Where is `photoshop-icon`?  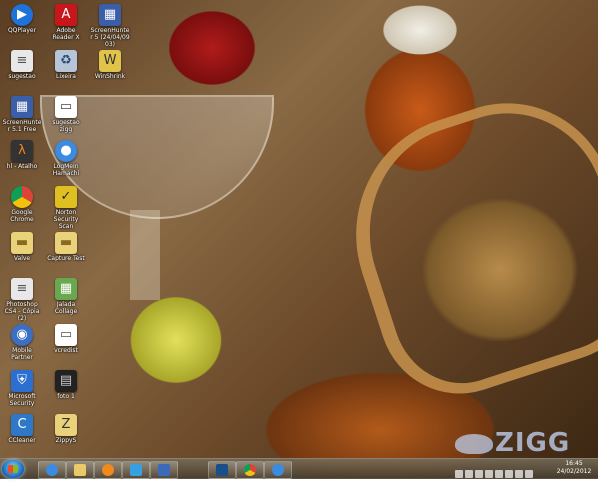
photoshop-icon is located at coordinates (222, 470).